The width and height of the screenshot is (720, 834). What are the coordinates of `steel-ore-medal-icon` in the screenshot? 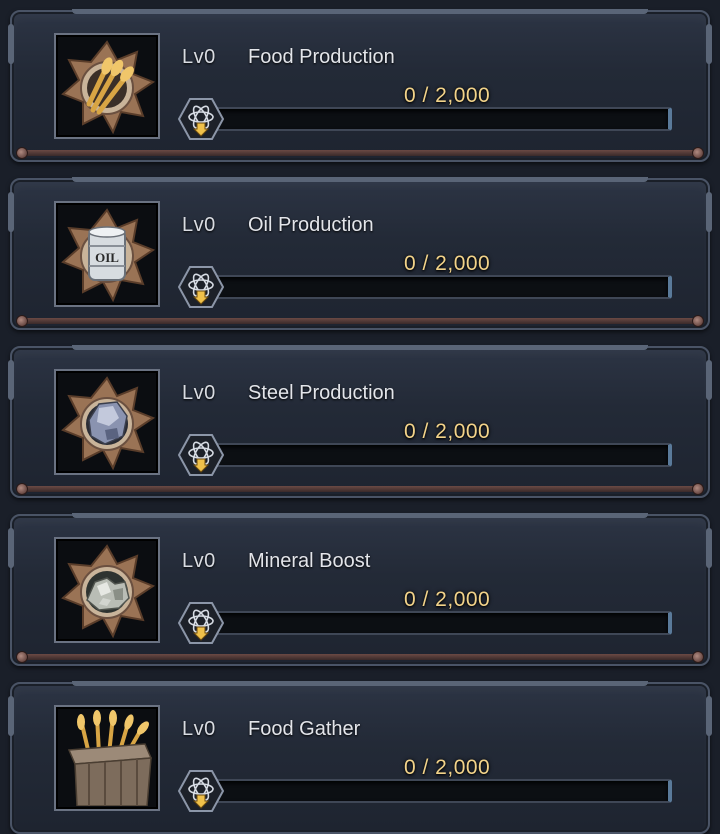 It's located at (108, 423).